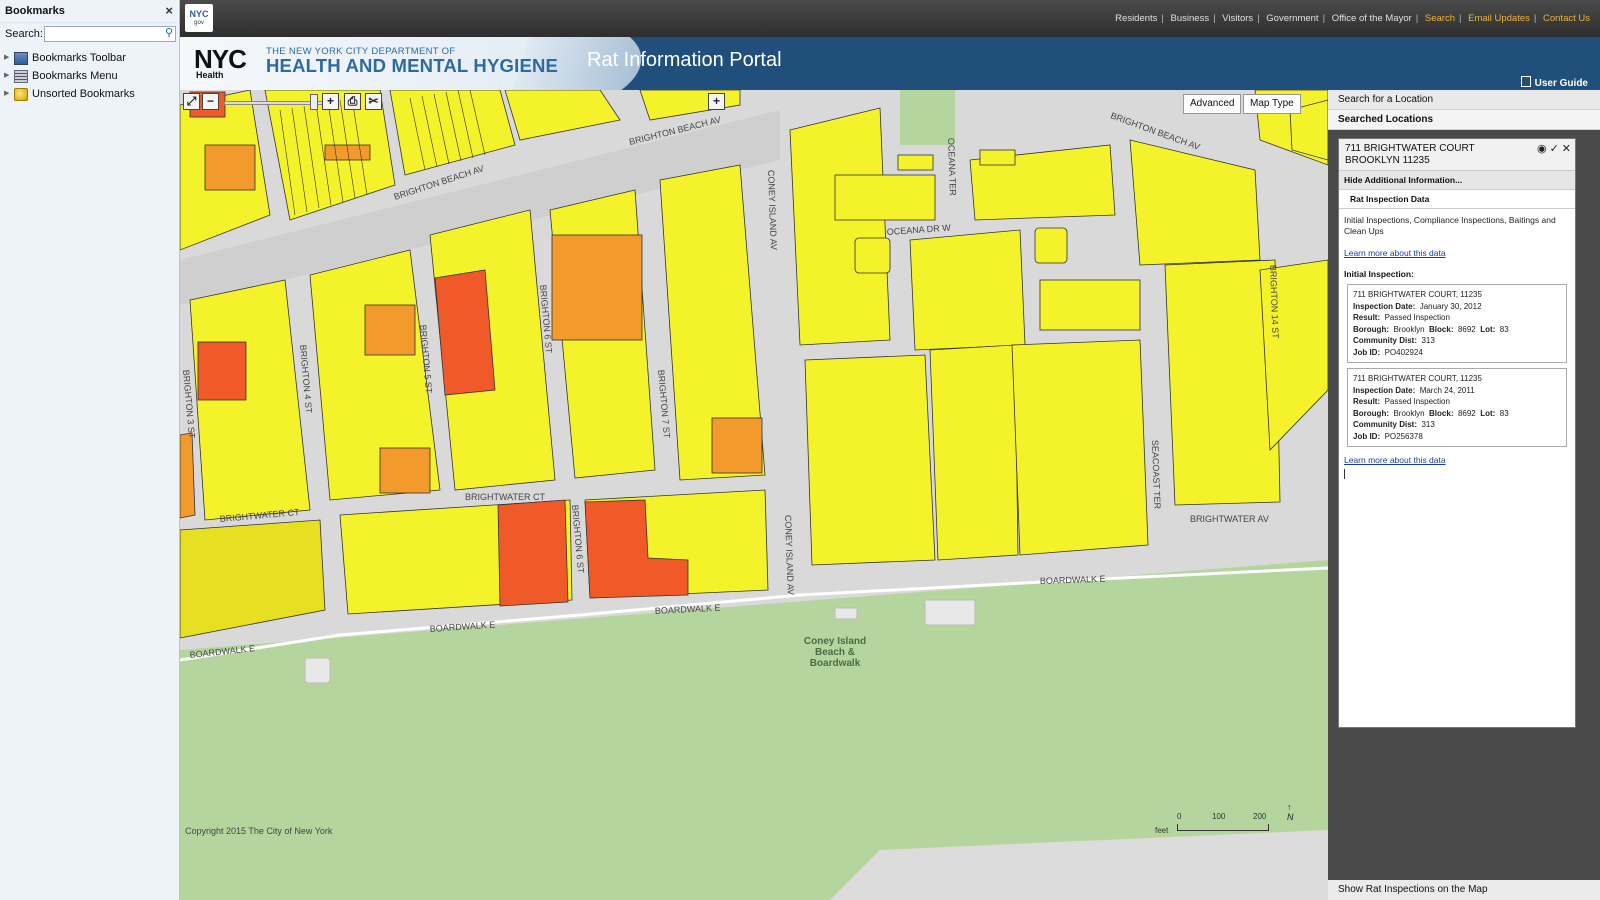  What do you see at coordinates (83, 94) in the screenshot?
I see `bookmark-item-label: Unsorted Bookmarks` at bounding box center [83, 94].